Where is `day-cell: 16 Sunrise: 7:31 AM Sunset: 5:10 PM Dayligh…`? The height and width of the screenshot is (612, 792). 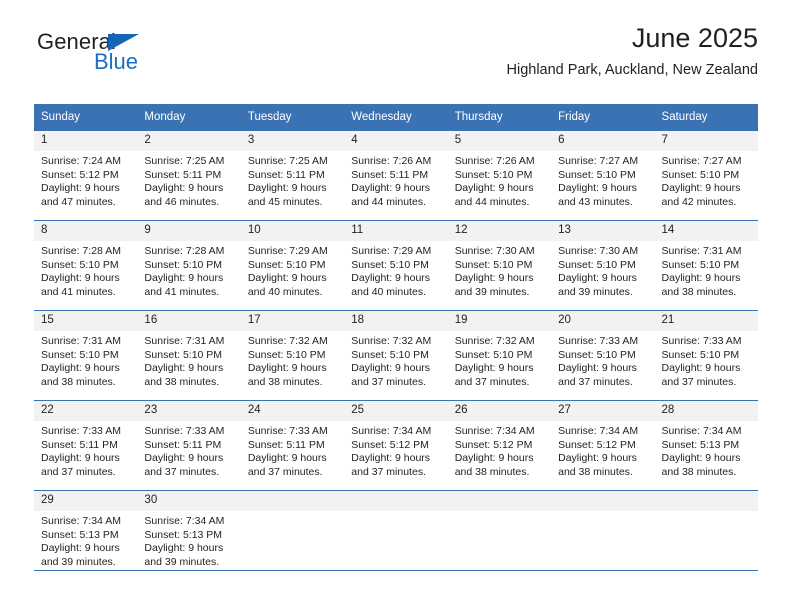 day-cell: 16 Sunrise: 7:31 AM Sunset: 5:10 PM Dayligh… is located at coordinates (189, 355).